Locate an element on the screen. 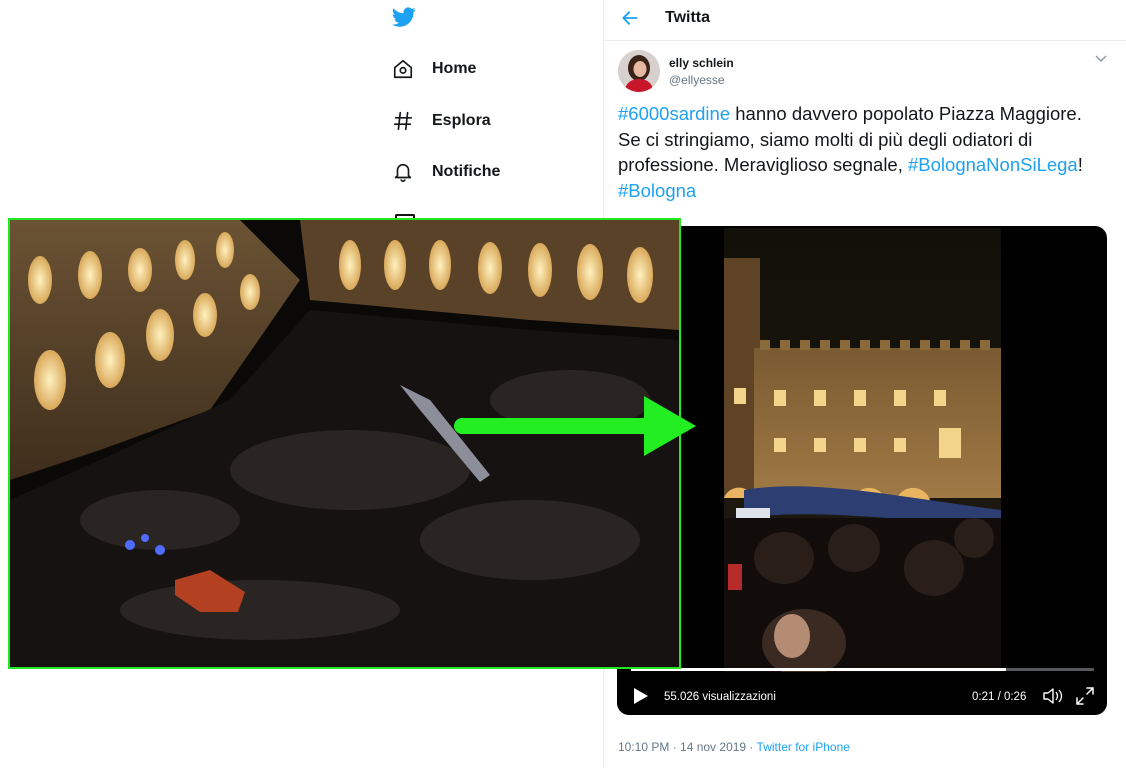 This screenshot has width=1126, height=768. green-arrow-icon is located at coordinates (575, 426).